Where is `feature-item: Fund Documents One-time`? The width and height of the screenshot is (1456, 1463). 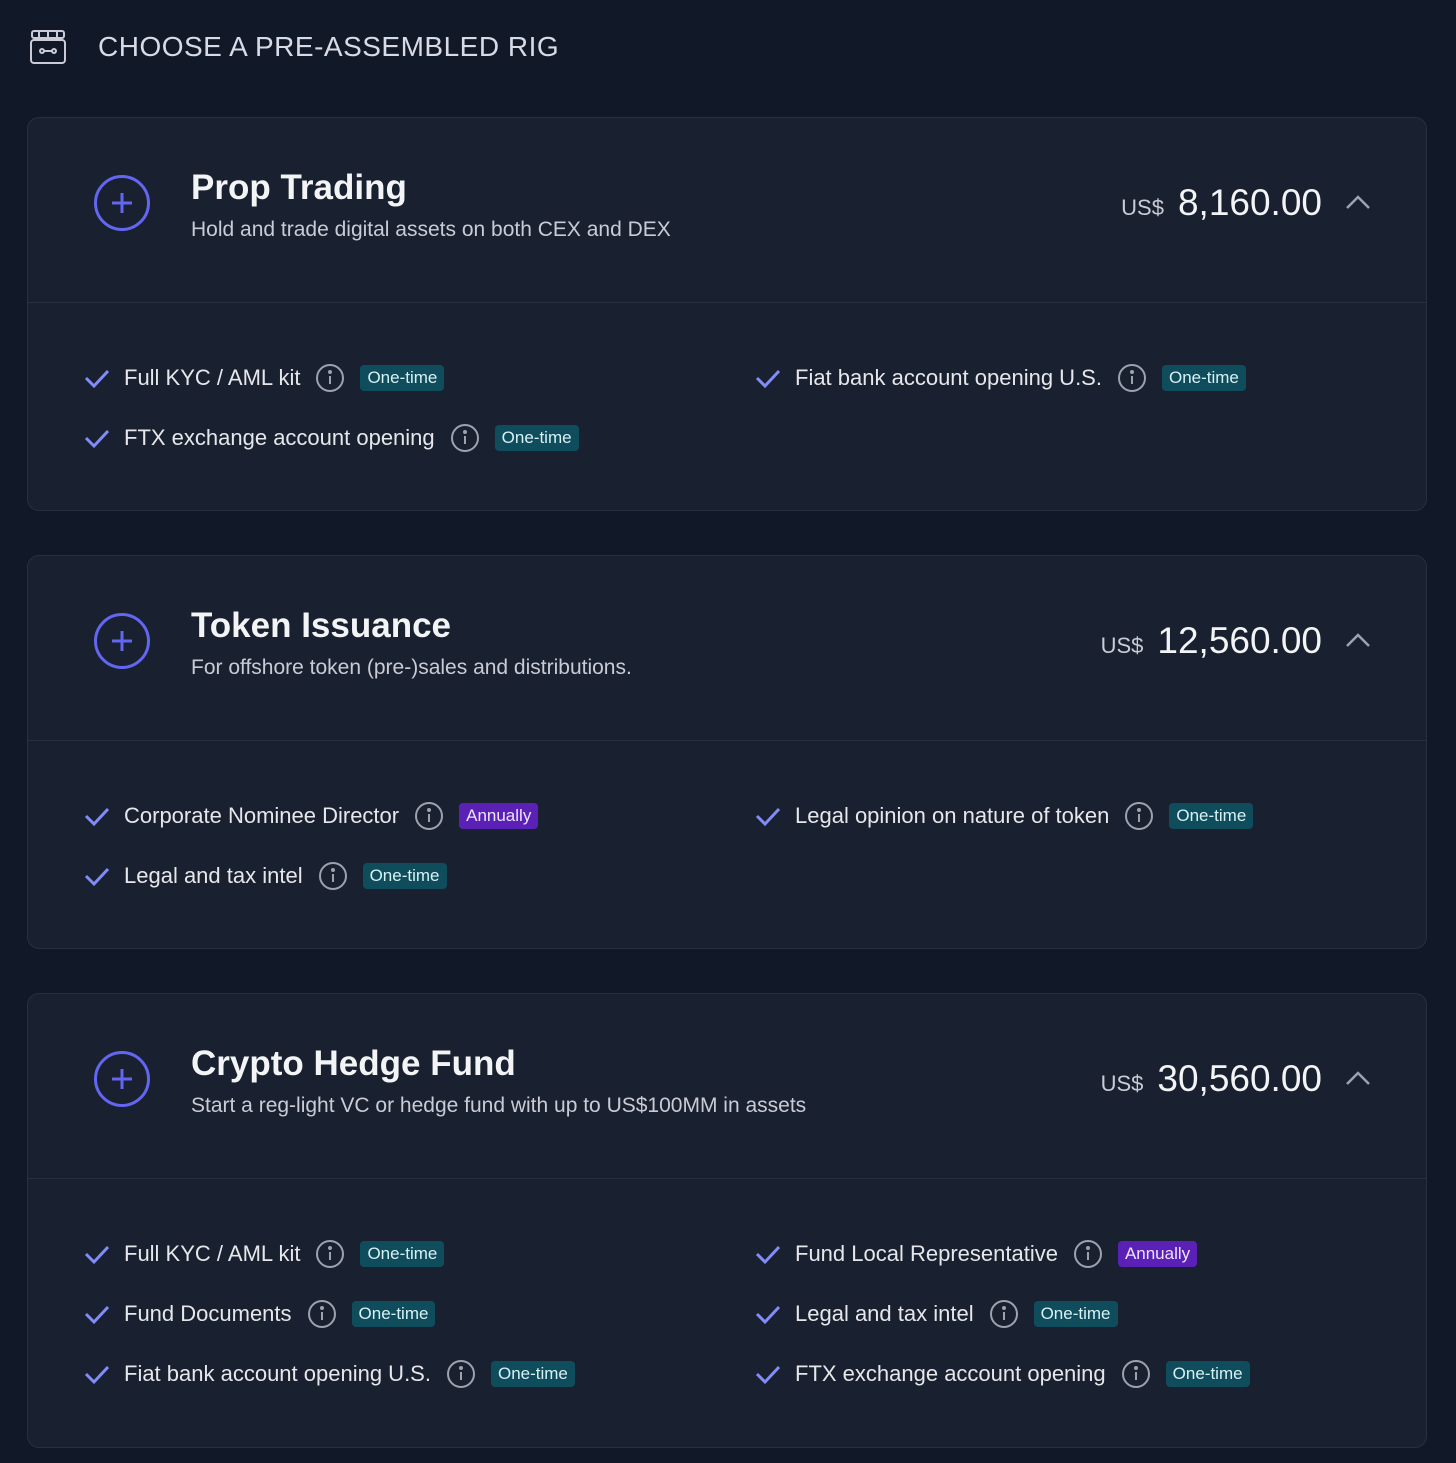
feature-item: Fund Documents One-time is located at coordinates (418, 1313).